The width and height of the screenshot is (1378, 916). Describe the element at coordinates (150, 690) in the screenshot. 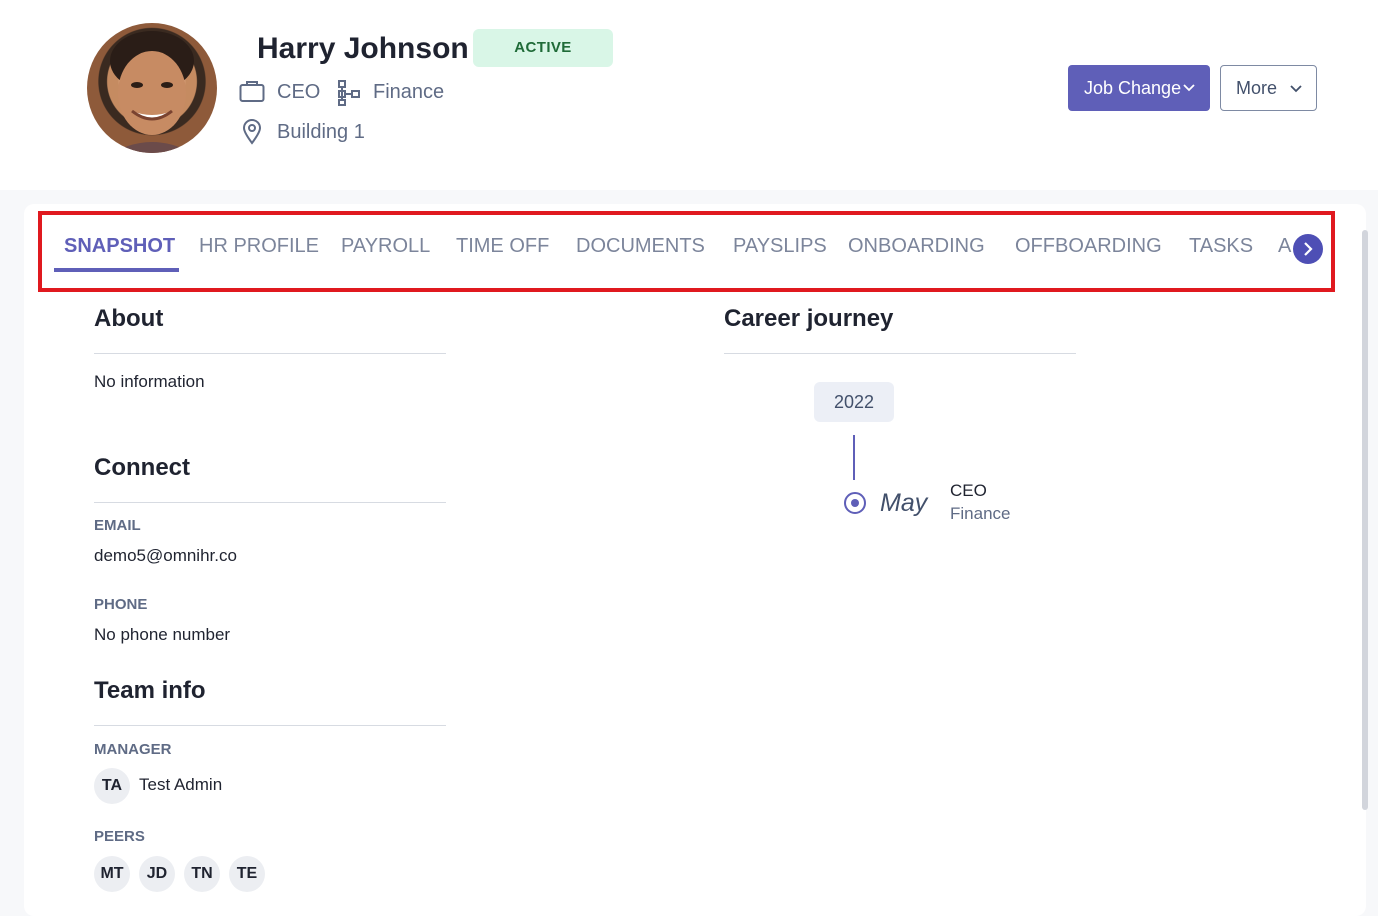

I see `team-info-title: Team info` at that location.